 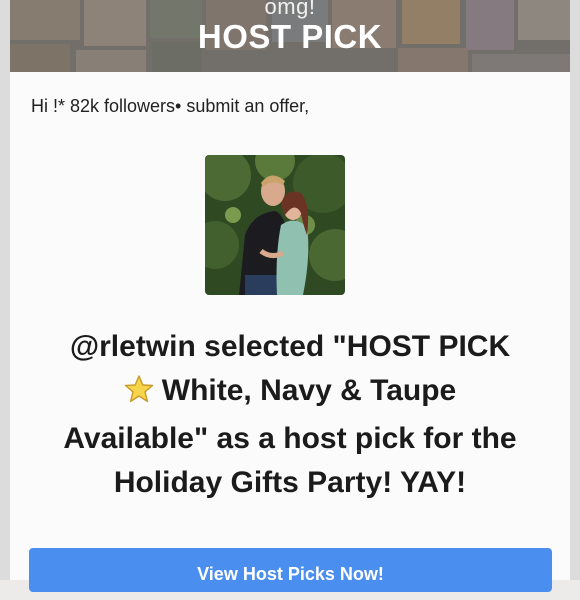 I want to click on selection-line-3: Available" as a host pick for the, so click(x=290, y=438).